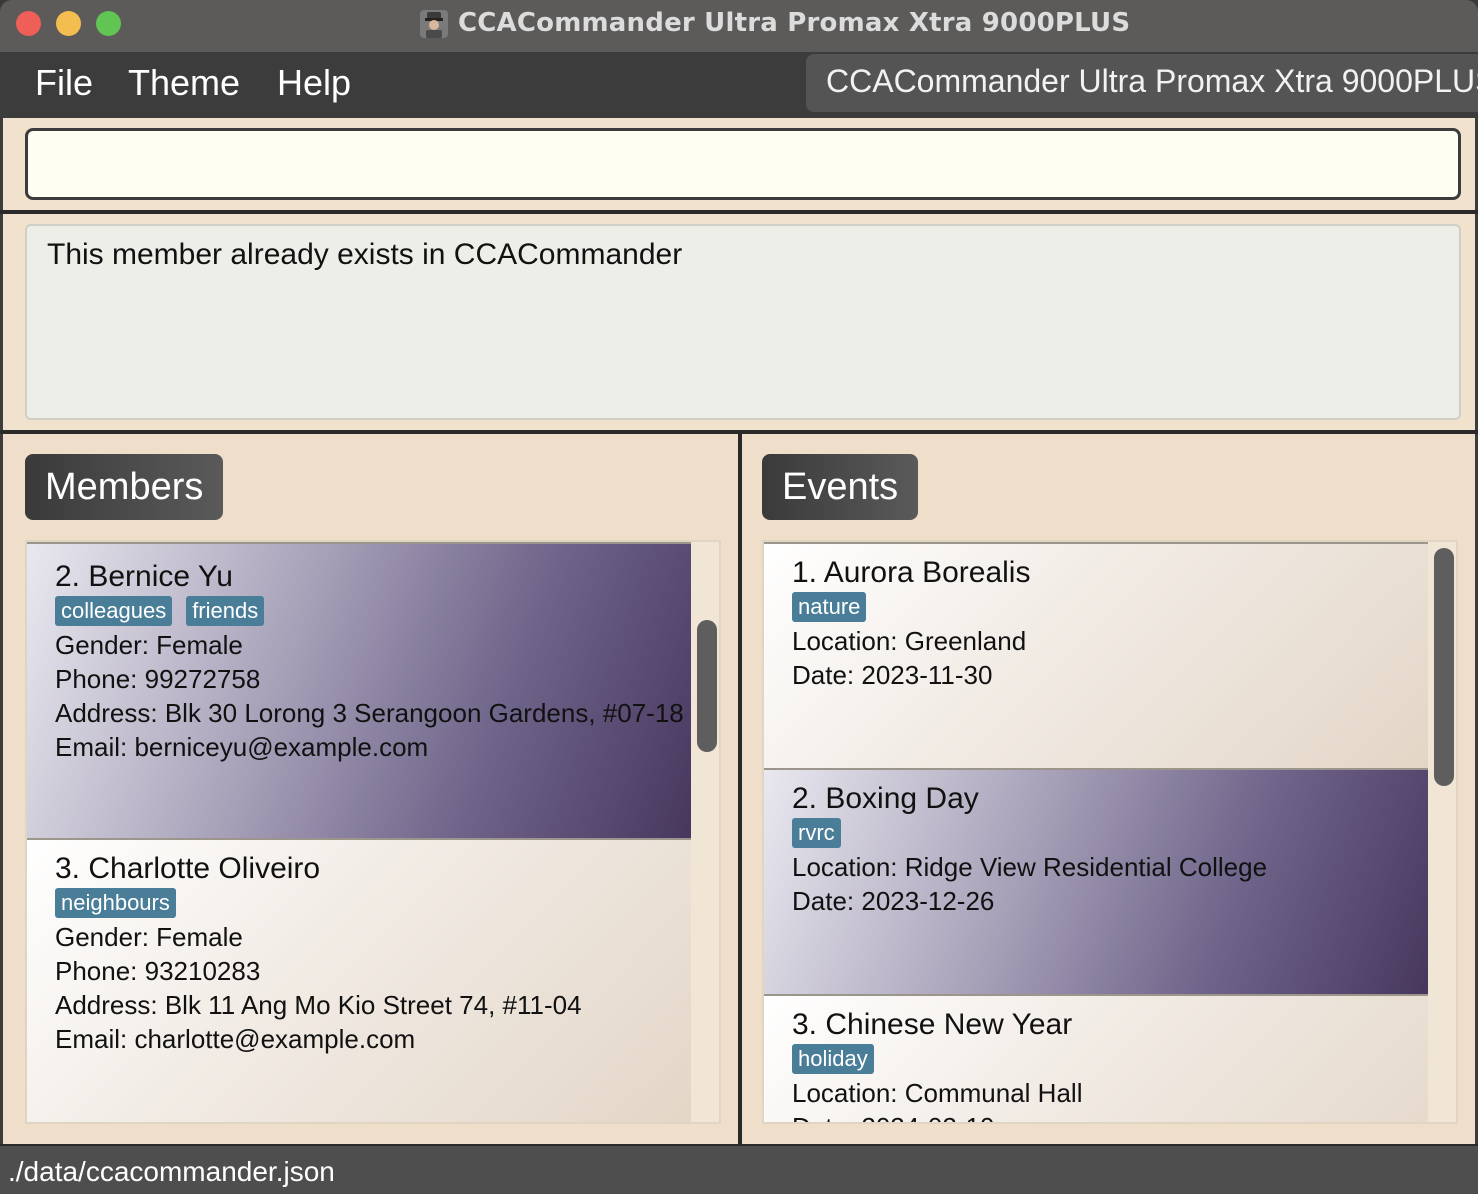  Describe the element at coordinates (840, 487) in the screenshot. I see `events-header: Events` at that location.